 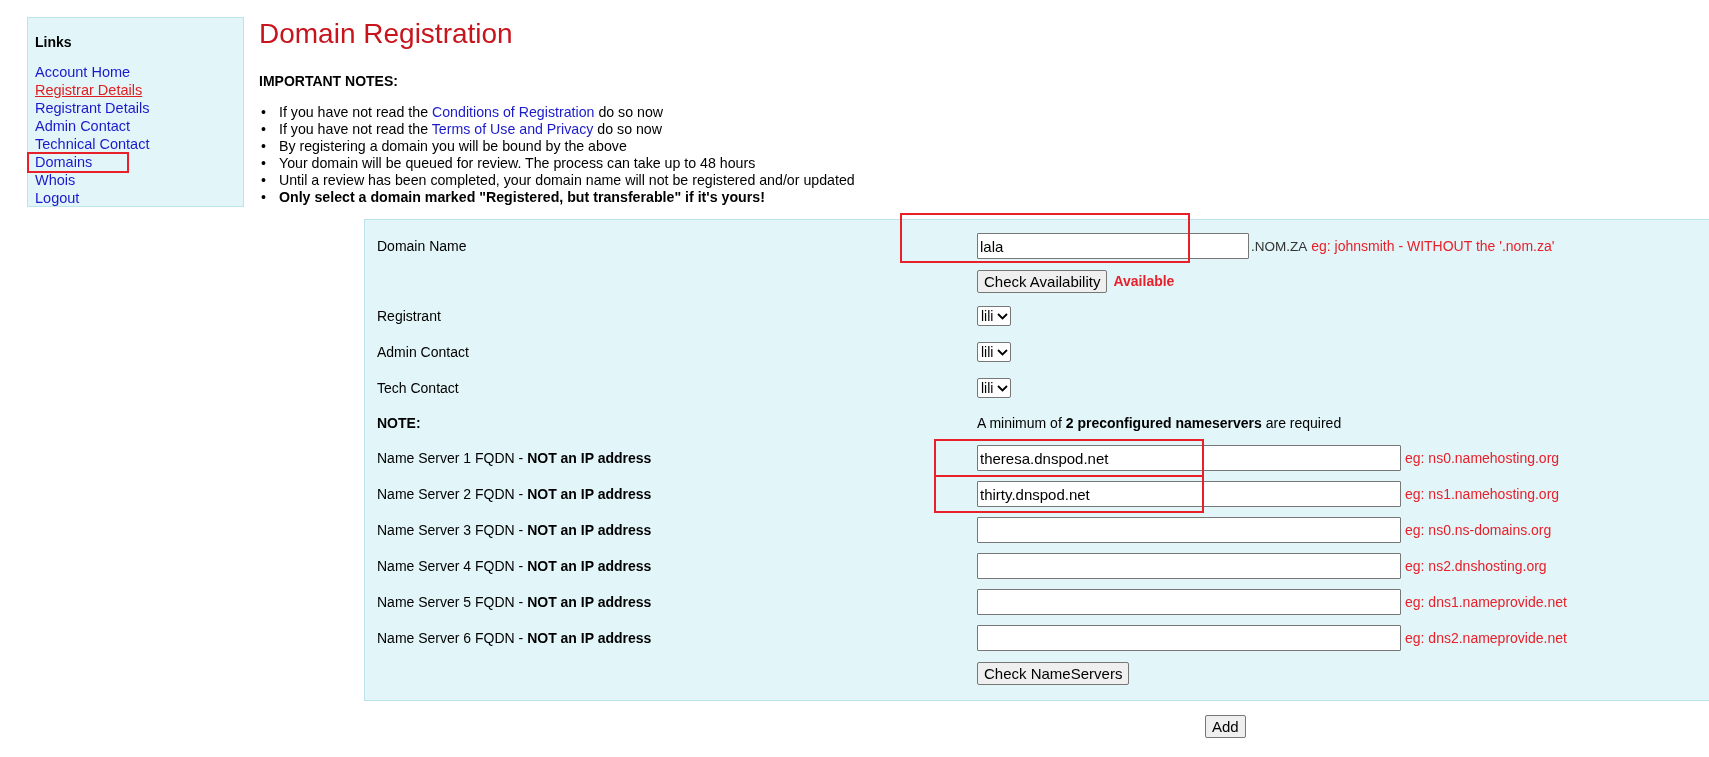 What do you see at coordinates (329, 81) in the screenshot?
I see `notes-heading: IMPORTANT NOTES:` at bounding box center [329, 81].